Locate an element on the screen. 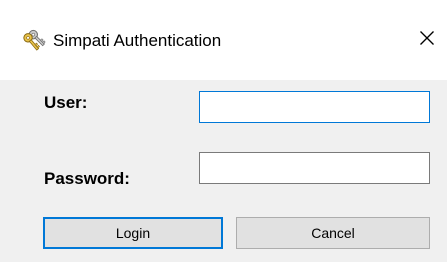 The image size is (447, 262). login-button: Login is located at coordinates (133, 233).